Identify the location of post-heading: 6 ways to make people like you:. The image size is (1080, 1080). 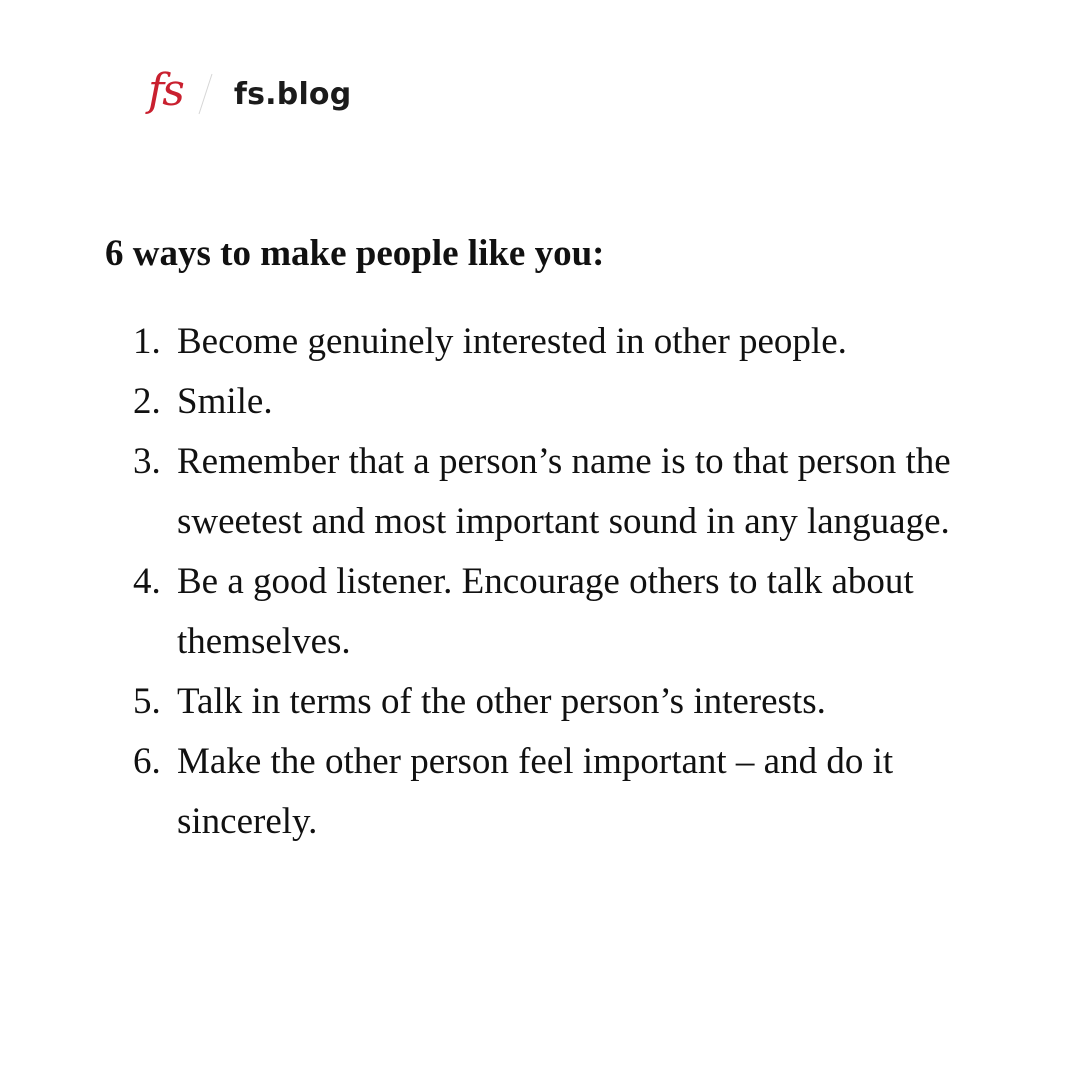
(355, 253).